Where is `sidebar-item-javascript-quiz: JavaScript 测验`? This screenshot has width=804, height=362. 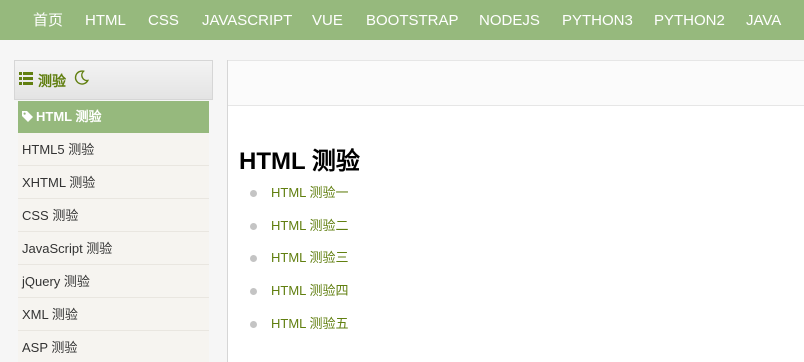 sidebar-item-javascript-quiz: JavaScript 测验 is located at coordinates (113, 248).